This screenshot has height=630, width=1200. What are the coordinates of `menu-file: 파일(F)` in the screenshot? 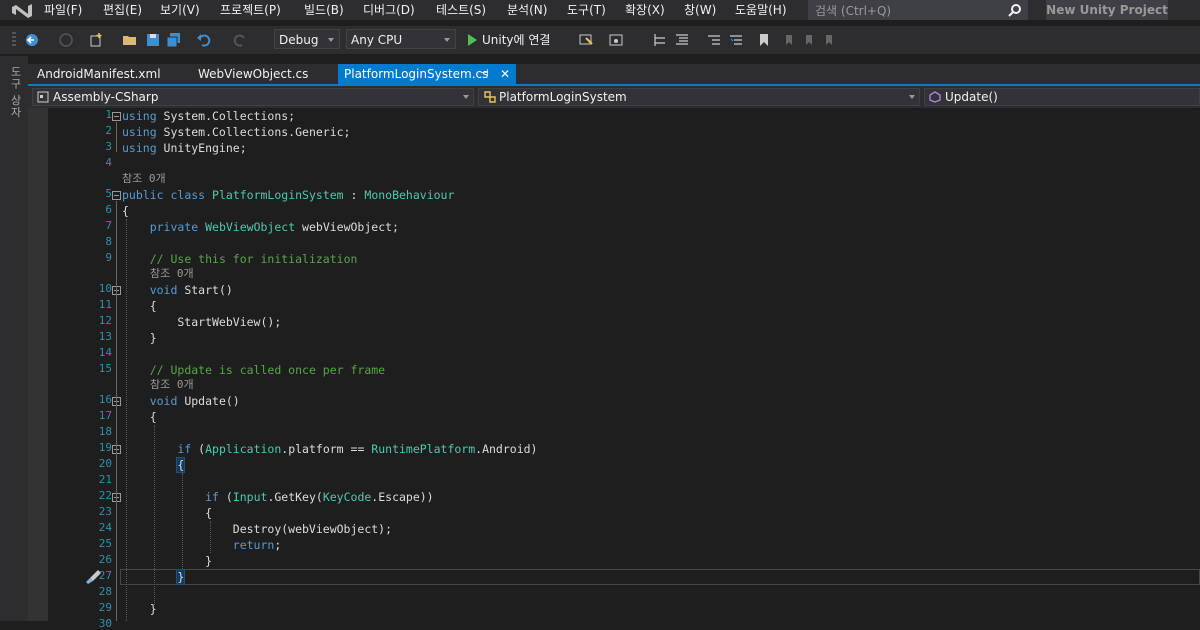 It's located at (63, 10).